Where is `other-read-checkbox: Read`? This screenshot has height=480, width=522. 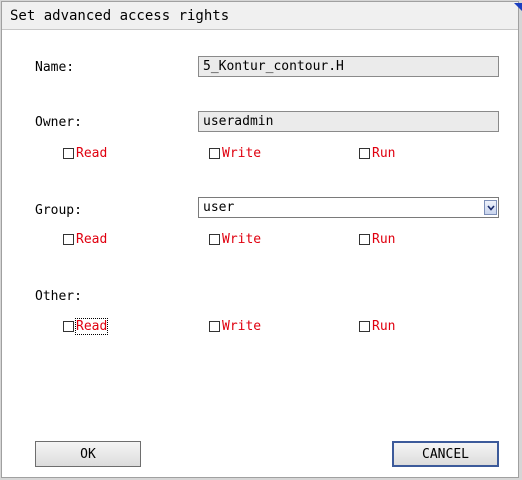
other-read-checkbox: Read is located at coordinates (86, 326).